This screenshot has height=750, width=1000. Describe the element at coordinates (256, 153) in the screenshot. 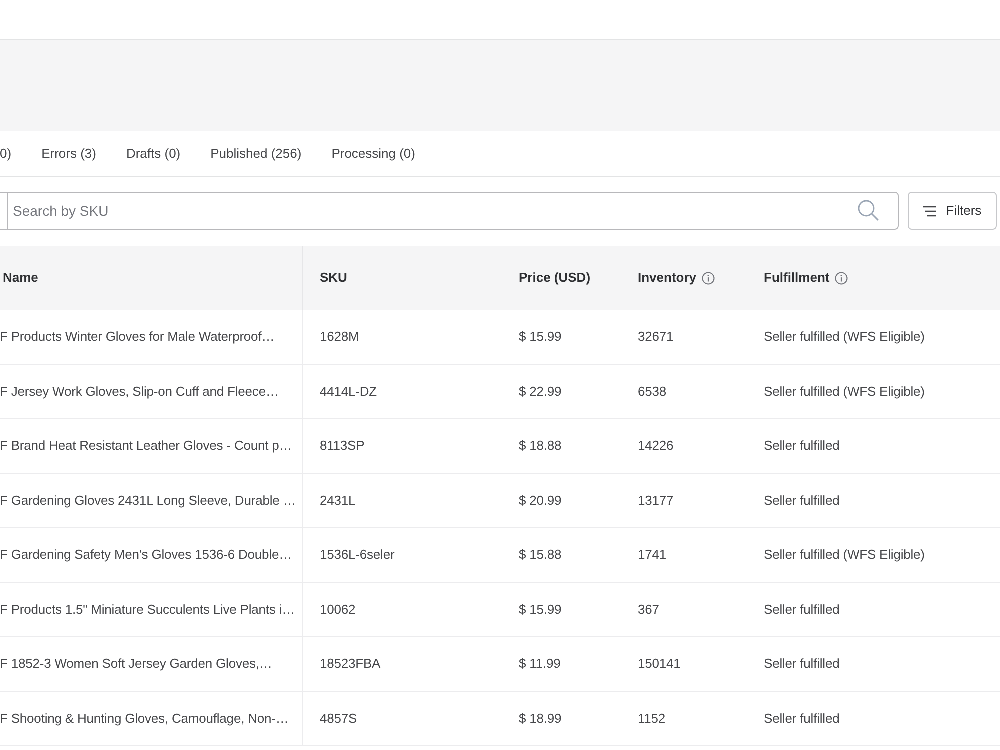

I see `tab: Published (256)` at that location.